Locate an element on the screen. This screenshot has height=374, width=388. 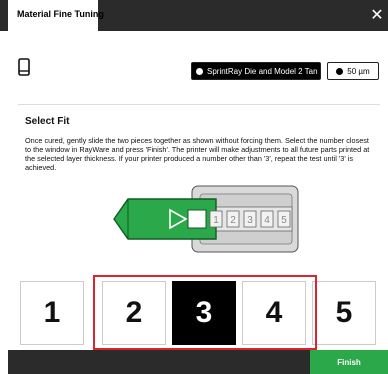
material-select: SprintRay Die and Model 2 Tan is located at coordinates (256, 71).